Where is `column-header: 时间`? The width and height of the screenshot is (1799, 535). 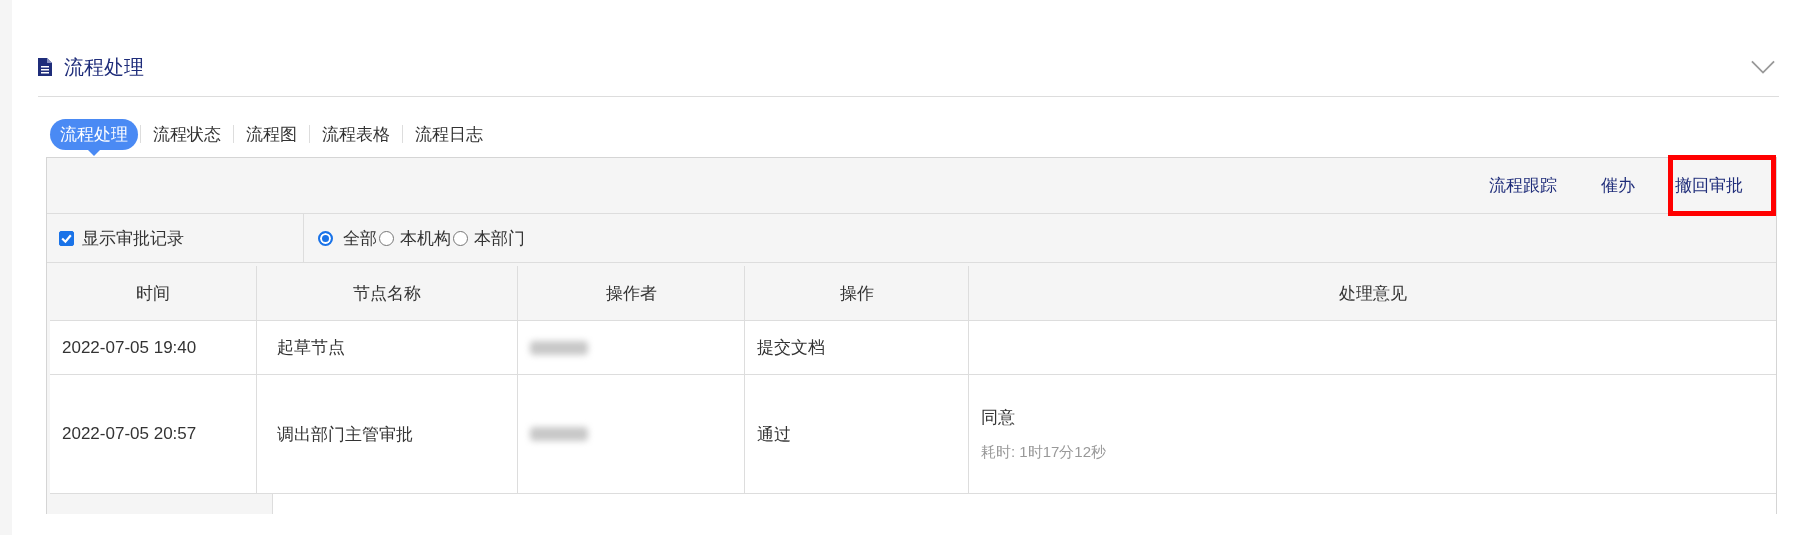 column-header: 时间 is located at coordinates (153, 293).